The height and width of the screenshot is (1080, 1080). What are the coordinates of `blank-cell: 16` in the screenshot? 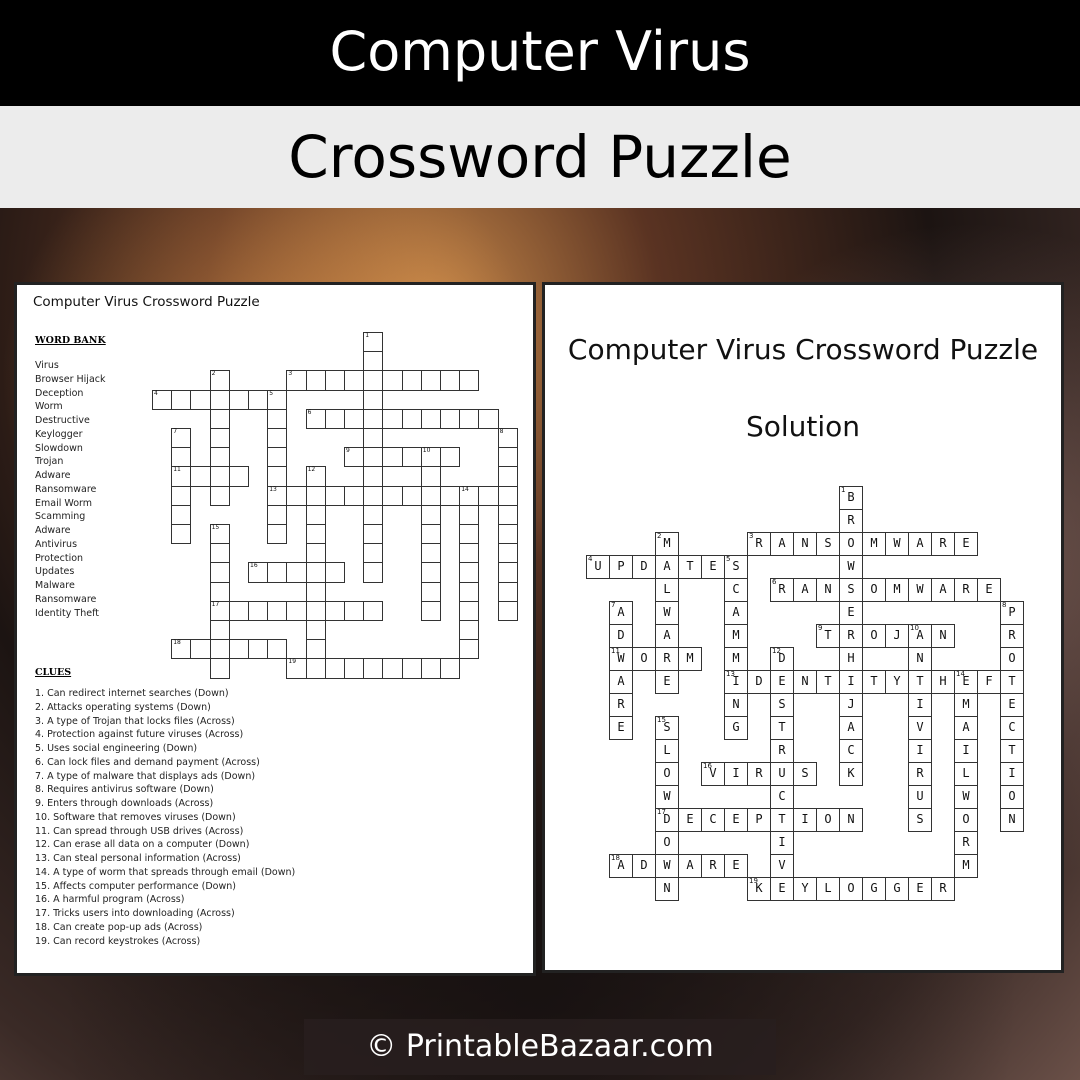 It's located at (258, 572).